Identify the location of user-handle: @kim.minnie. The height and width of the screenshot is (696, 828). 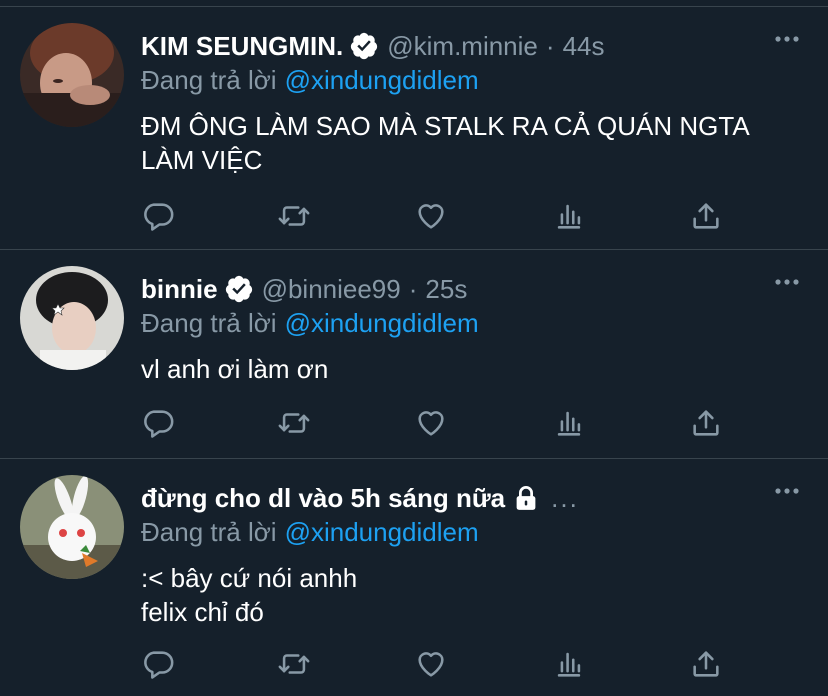
(462, 46).